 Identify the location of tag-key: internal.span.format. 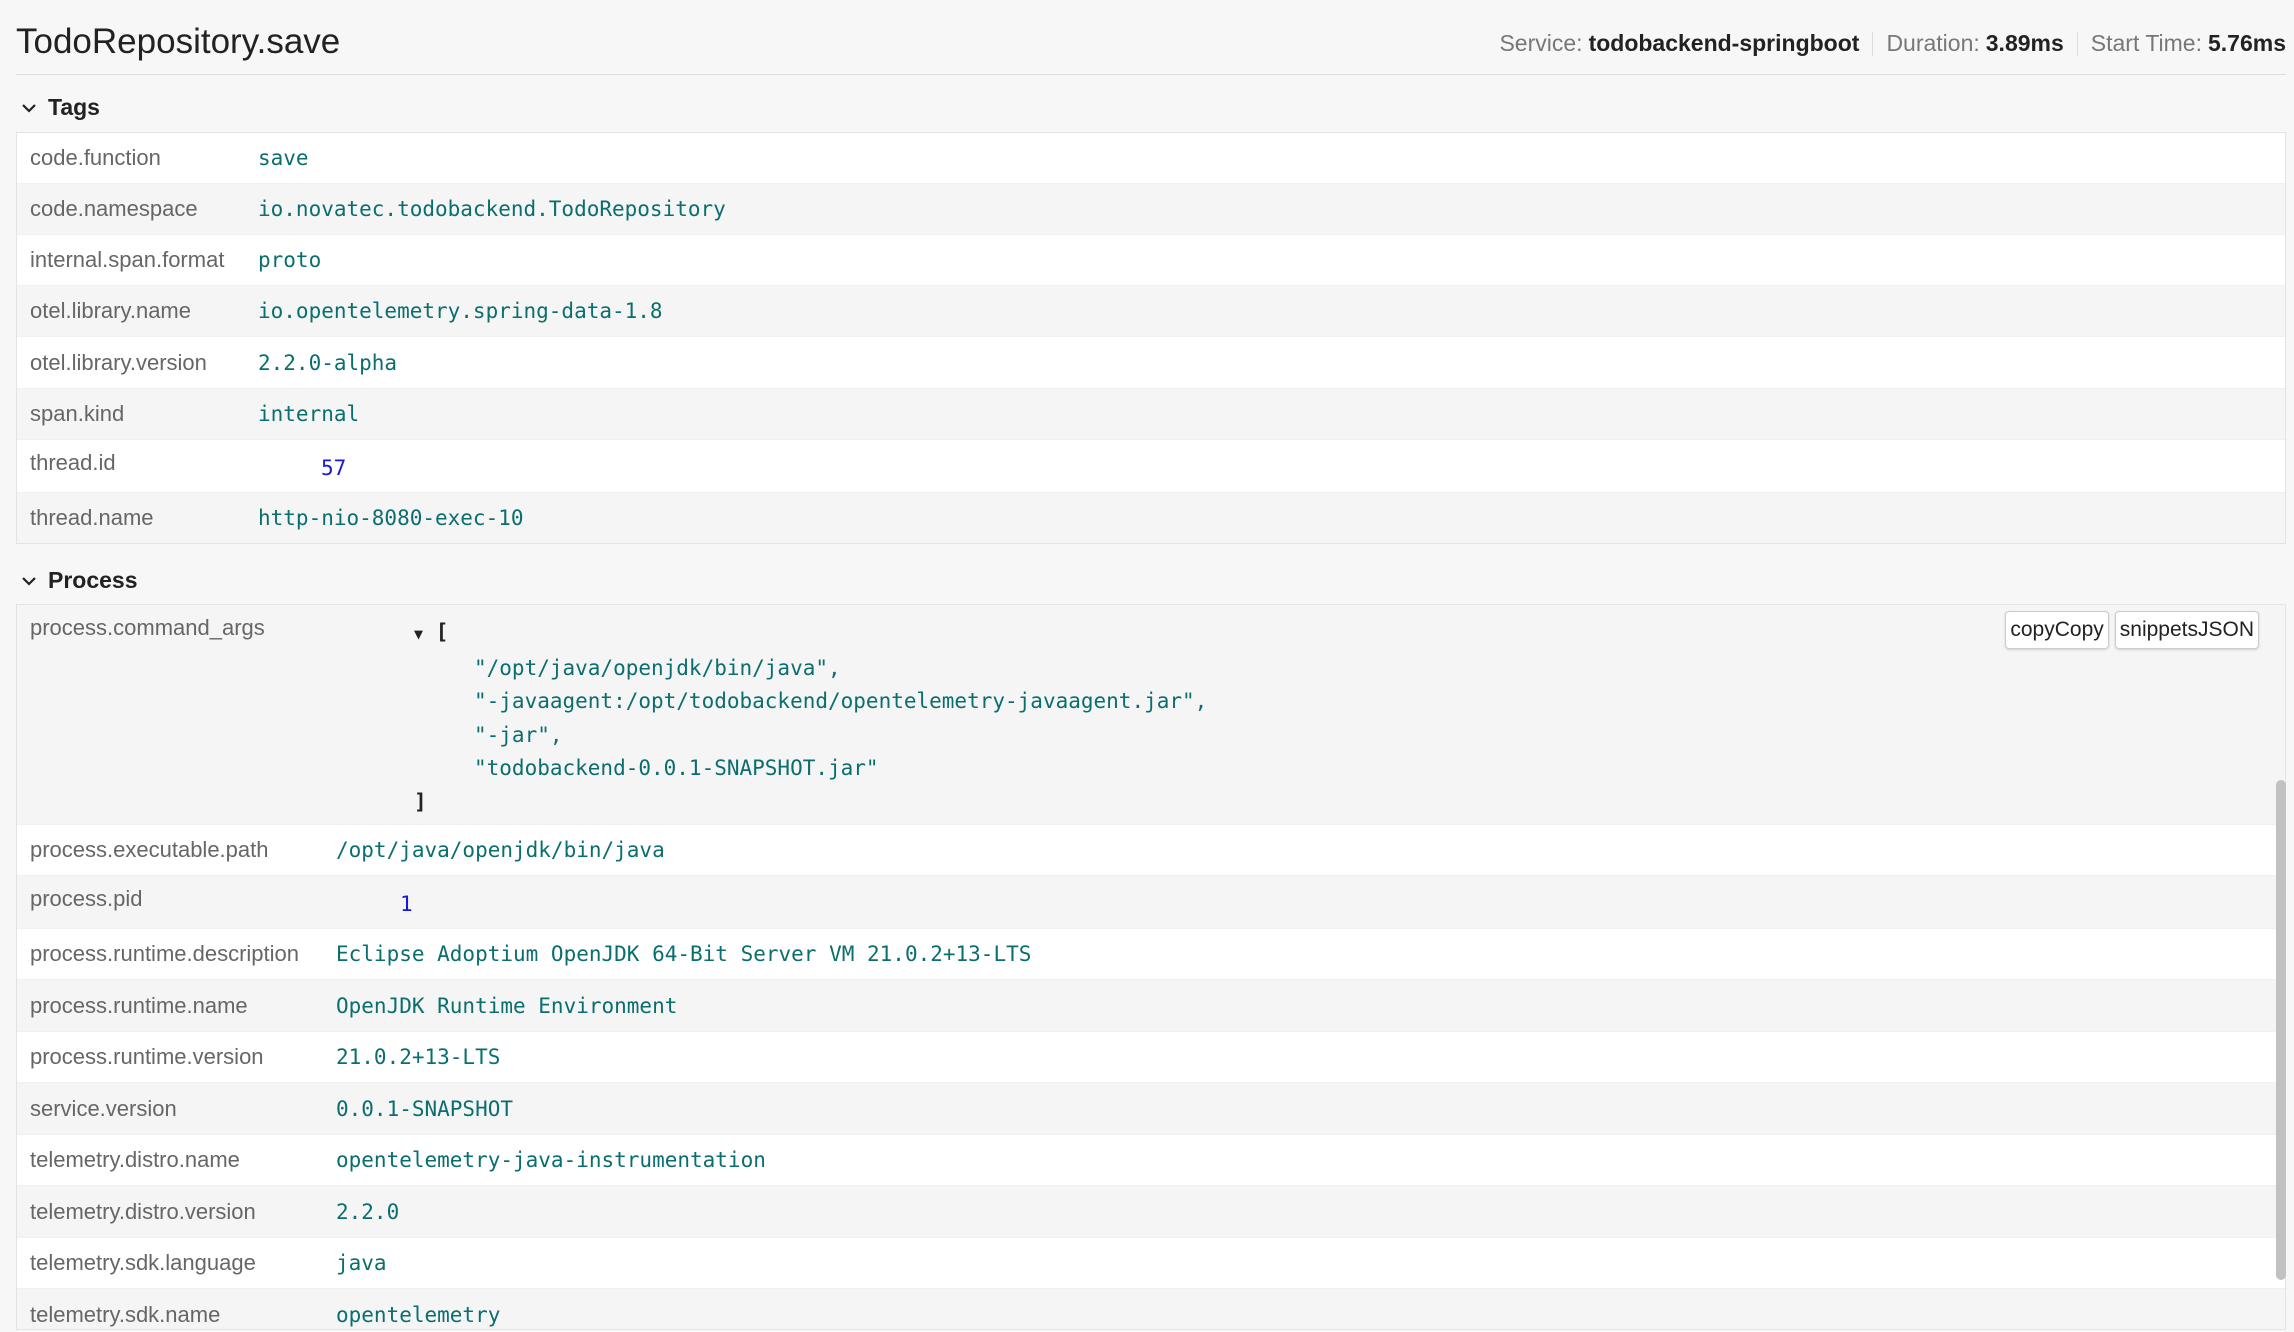
(127, 259).